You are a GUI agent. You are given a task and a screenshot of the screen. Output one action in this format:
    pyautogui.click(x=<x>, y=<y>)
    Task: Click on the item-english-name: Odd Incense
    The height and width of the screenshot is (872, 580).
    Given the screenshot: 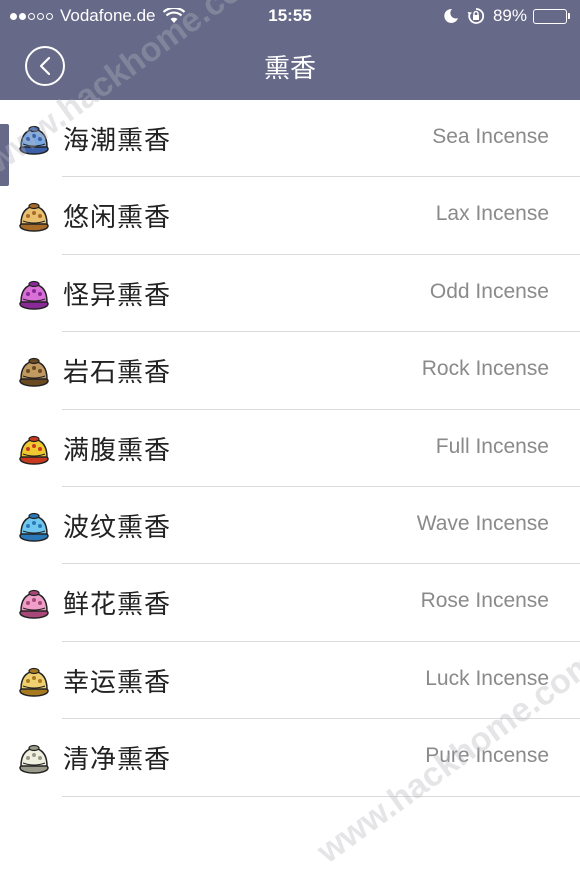 What is the action you would take?
    pyautogui.click(x=489, y=291)
    